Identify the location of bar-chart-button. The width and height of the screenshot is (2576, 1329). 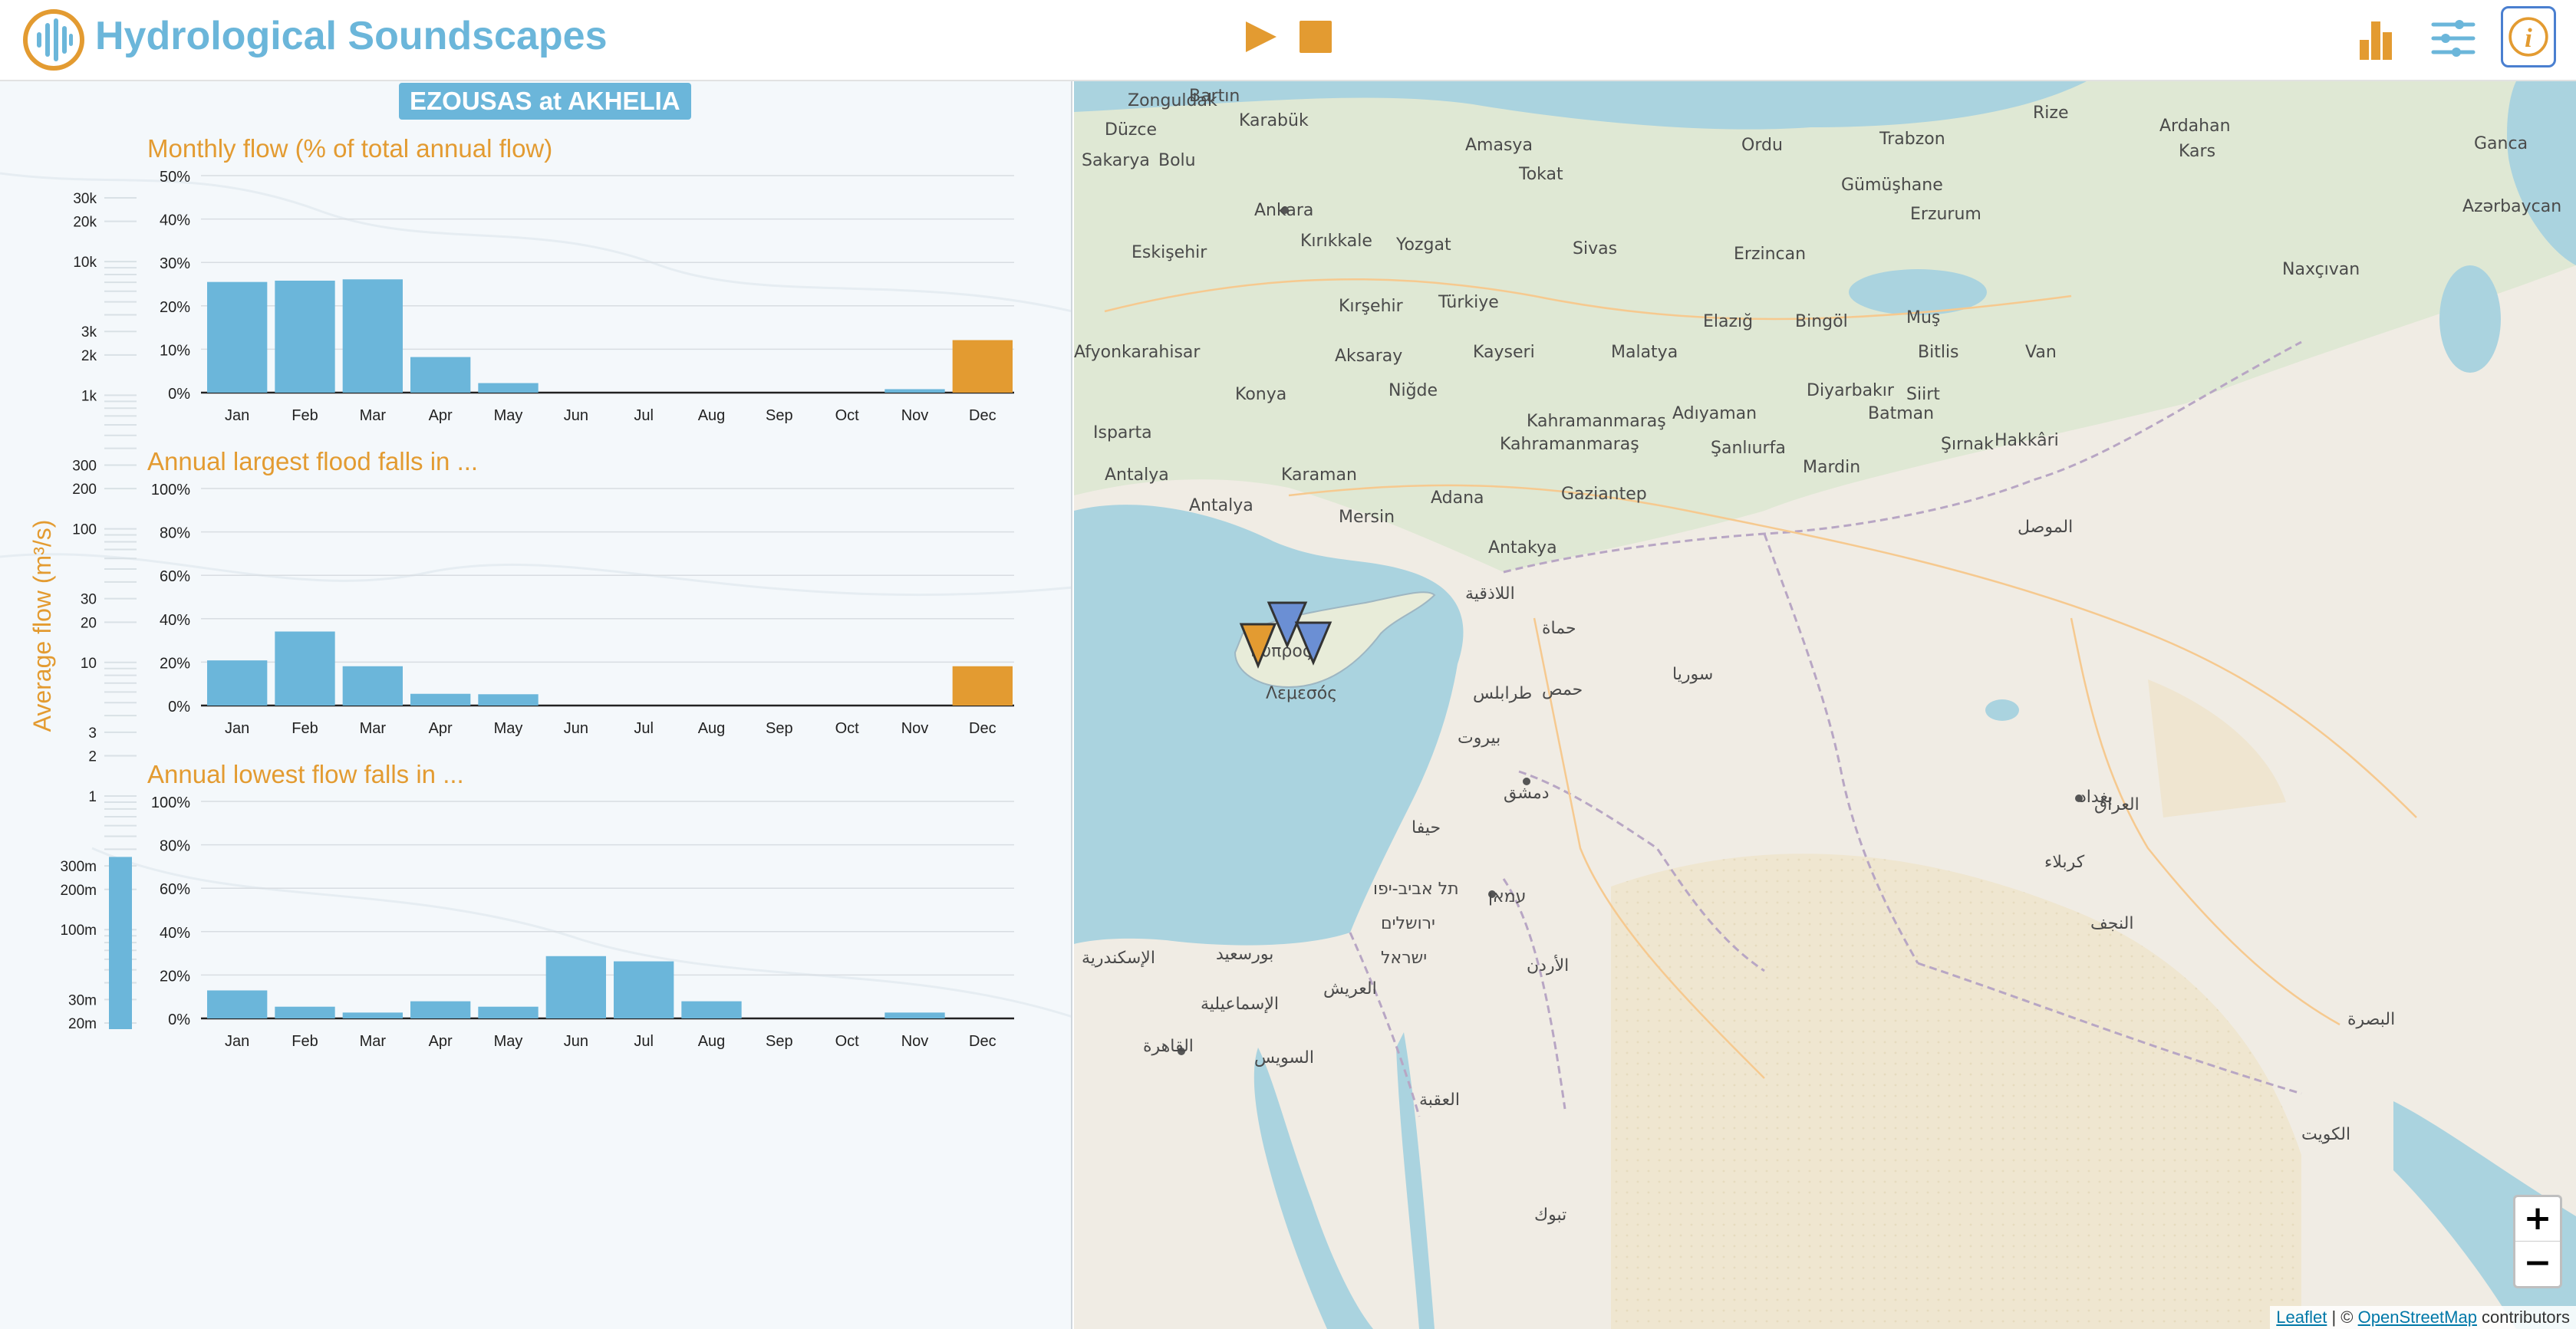
(2378, 38).